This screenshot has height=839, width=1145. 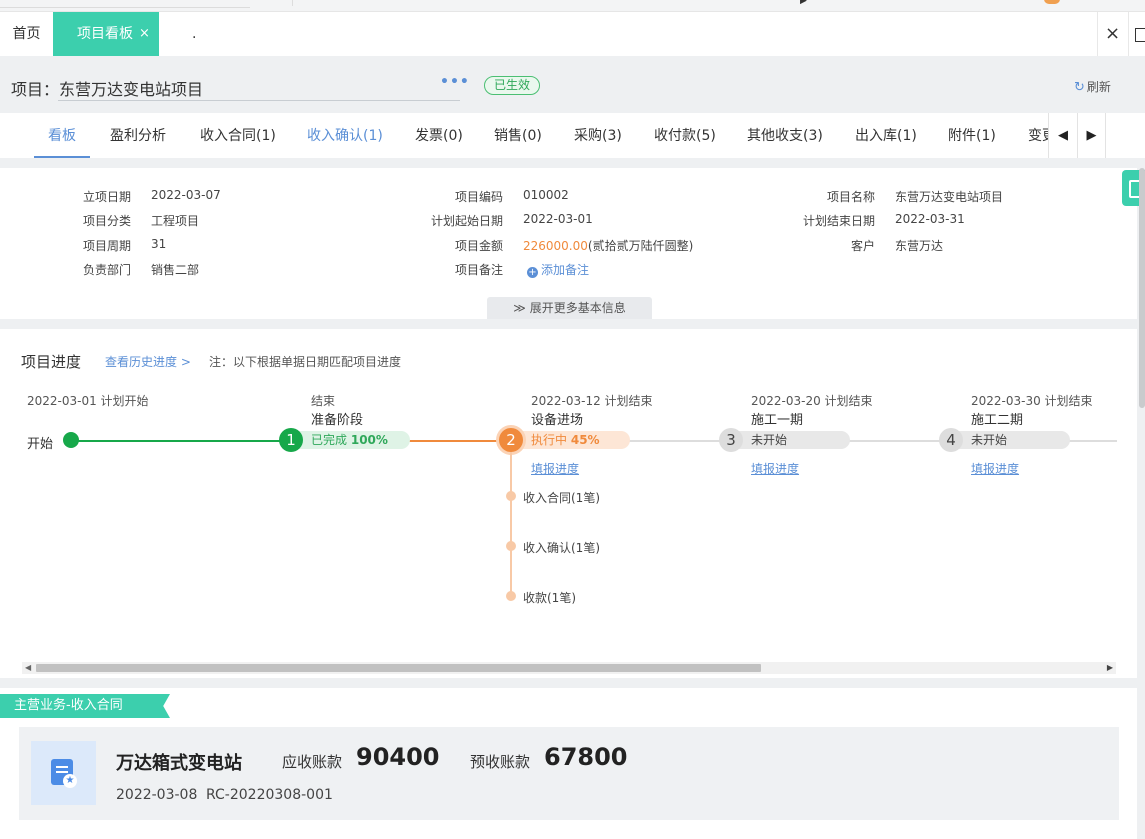 I want to click on cursor-icon: ▶, so click(x=803, y=3).